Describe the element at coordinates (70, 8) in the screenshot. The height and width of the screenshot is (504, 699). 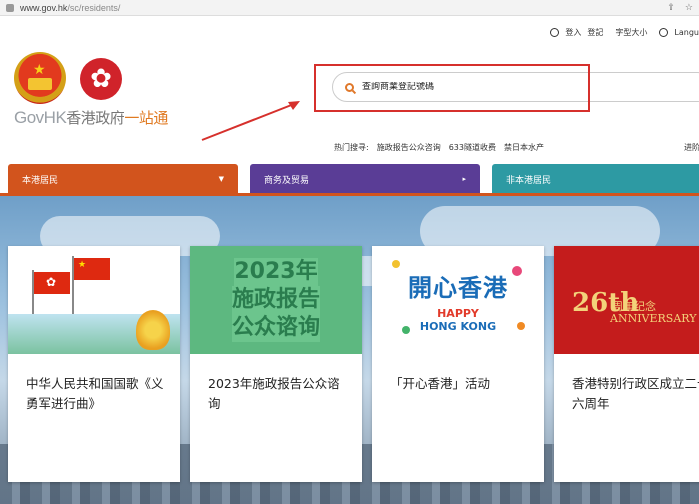
I see `url-text: www.gov.hk/sc/residents/` at that location.